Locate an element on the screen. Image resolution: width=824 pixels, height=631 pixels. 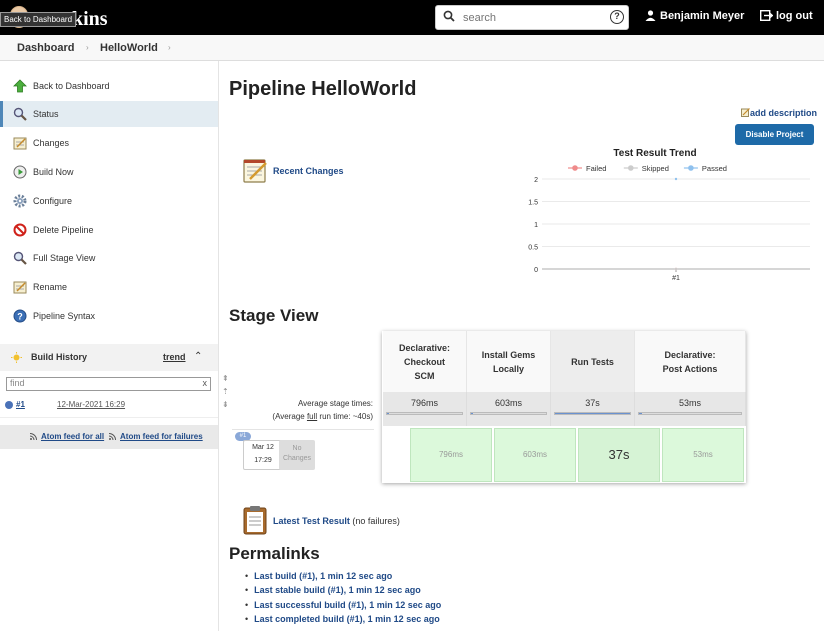
pin-up-icon: ⇡ is located at coordinates (225, 391).